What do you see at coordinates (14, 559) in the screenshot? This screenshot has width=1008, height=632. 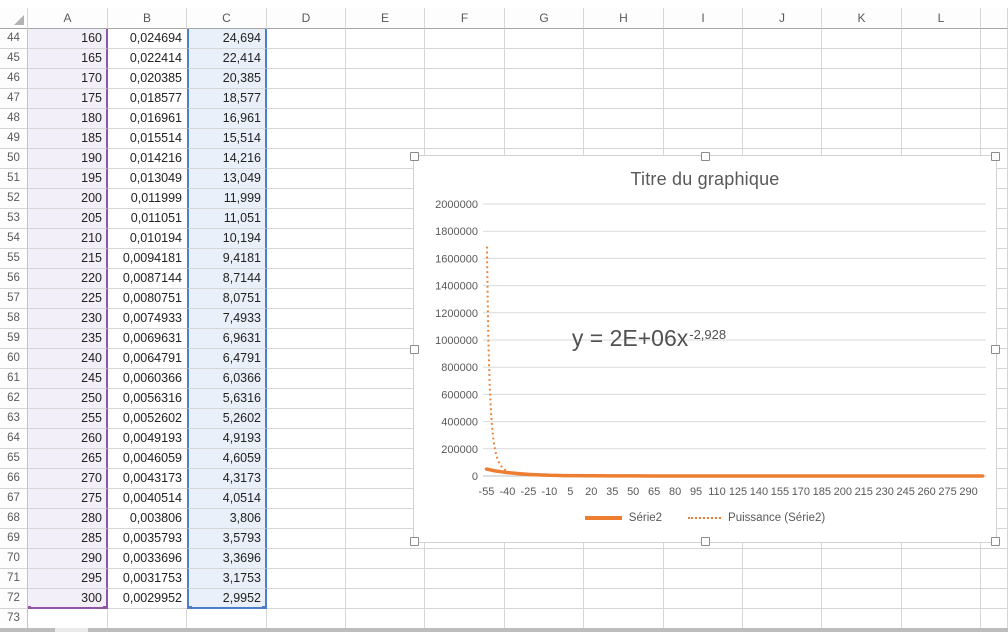 I see `row-header: 70` at bounding box center [14, 559].